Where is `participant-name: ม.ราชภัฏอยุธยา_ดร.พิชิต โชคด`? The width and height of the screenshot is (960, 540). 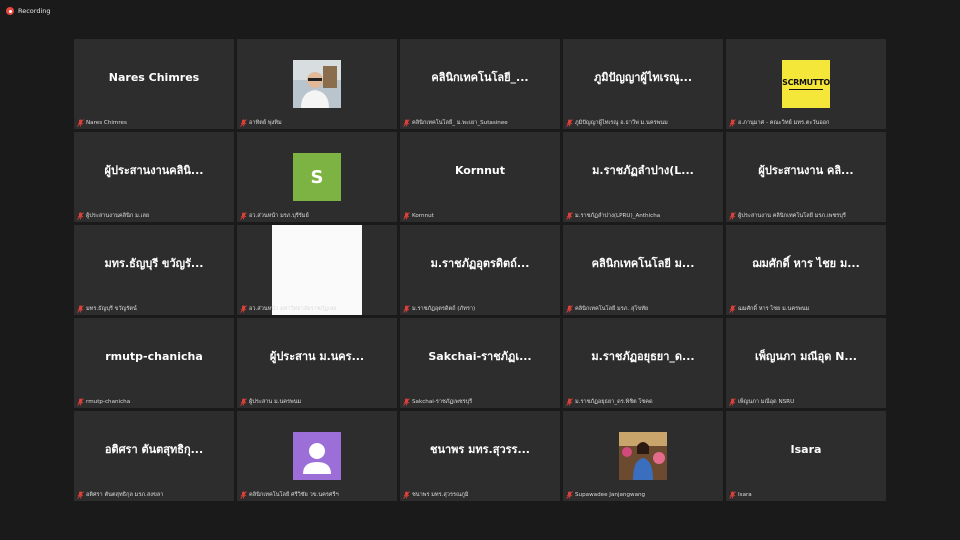
participant-name: ม.ราชภัฏอยุธยา_ดร.พิชิต โชคด is located at coordinates (614, 402).